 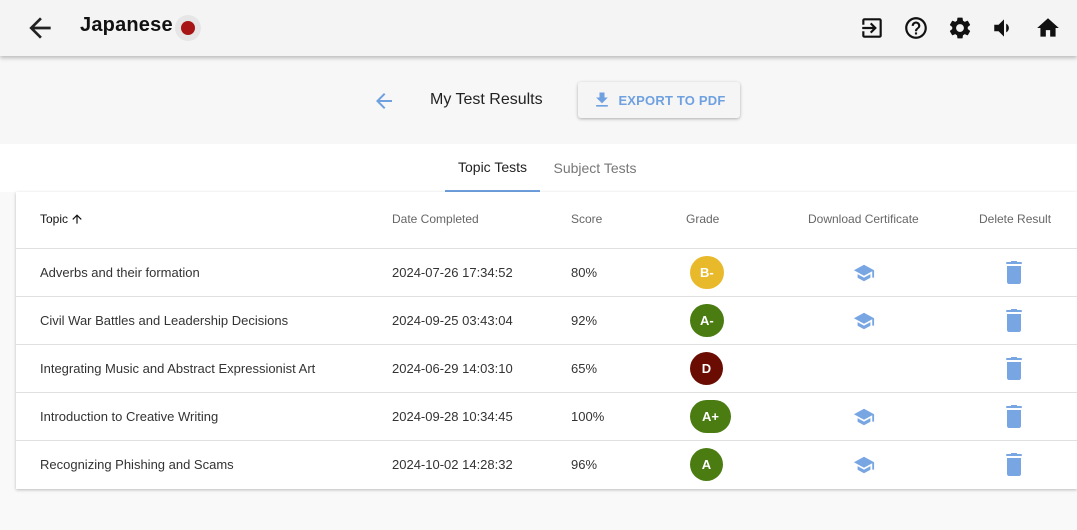 I want to click on column-header-grade: Grade, so click(x=702, y=219).